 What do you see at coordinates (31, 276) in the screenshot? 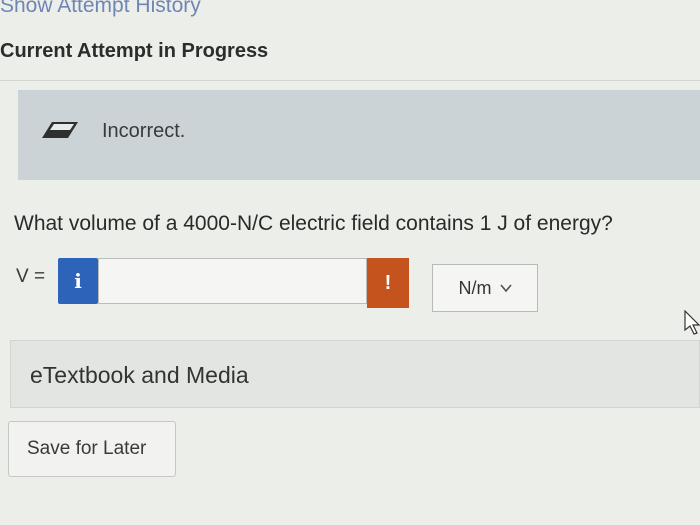
I see `variable-label: V =` at bounding box center [31, 276].